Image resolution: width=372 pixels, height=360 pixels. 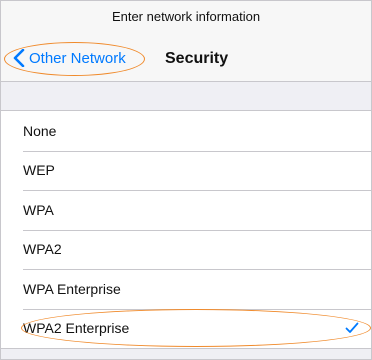 What do you see at coordinates (77, 58) in the screenshot?
I see `back-button-label: Other Network` at bounding box center [77, 58].